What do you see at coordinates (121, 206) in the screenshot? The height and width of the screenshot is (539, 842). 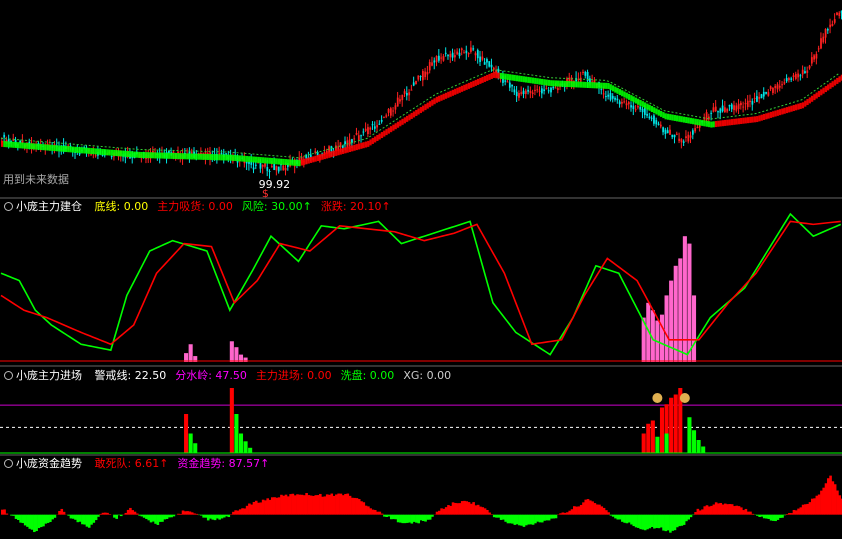 I see `indicator-panel1-0: 底线: 0.00` at bounding box center [121, 206].